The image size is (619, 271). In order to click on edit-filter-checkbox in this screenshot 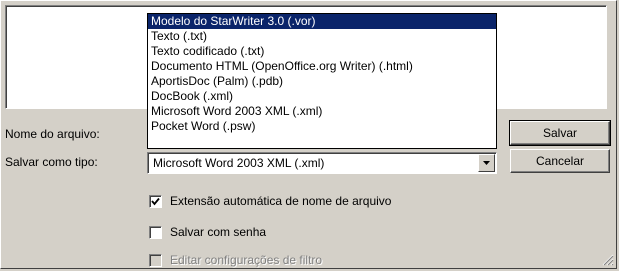, I will do `click(155, 260)`.